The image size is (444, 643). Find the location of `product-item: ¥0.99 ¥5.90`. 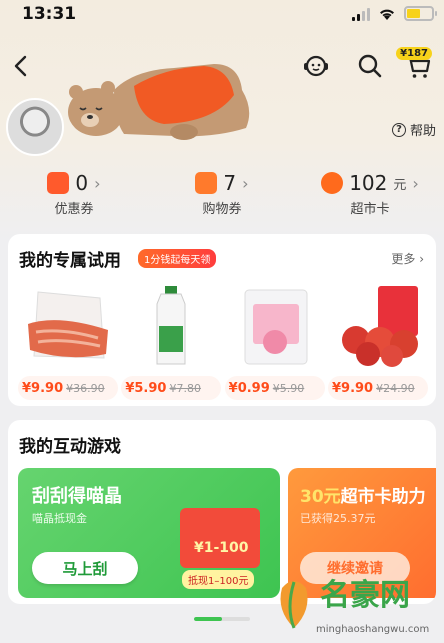

product-item: ¥0.99 ¥5.90 is located at coordinates (274, 342).